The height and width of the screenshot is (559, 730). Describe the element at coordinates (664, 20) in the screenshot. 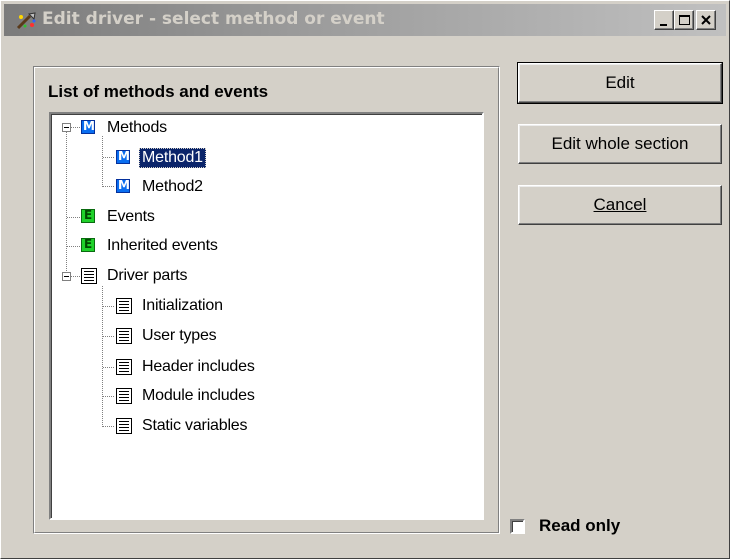

I see `minimize-button` at that location.